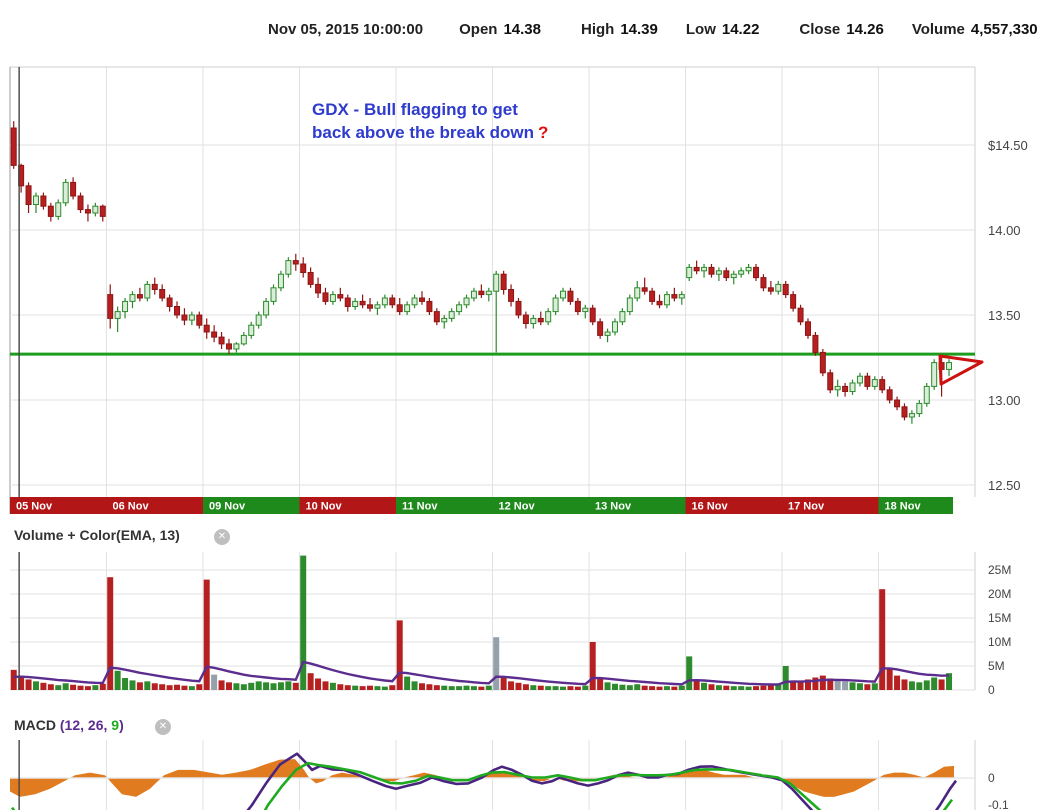 The width and height of the screenshot is (1050, 810). What do you see at coordinates (163, 727) in the screenshot?
I see `macd-close-button: ✕` at bounding box center [163, 727].